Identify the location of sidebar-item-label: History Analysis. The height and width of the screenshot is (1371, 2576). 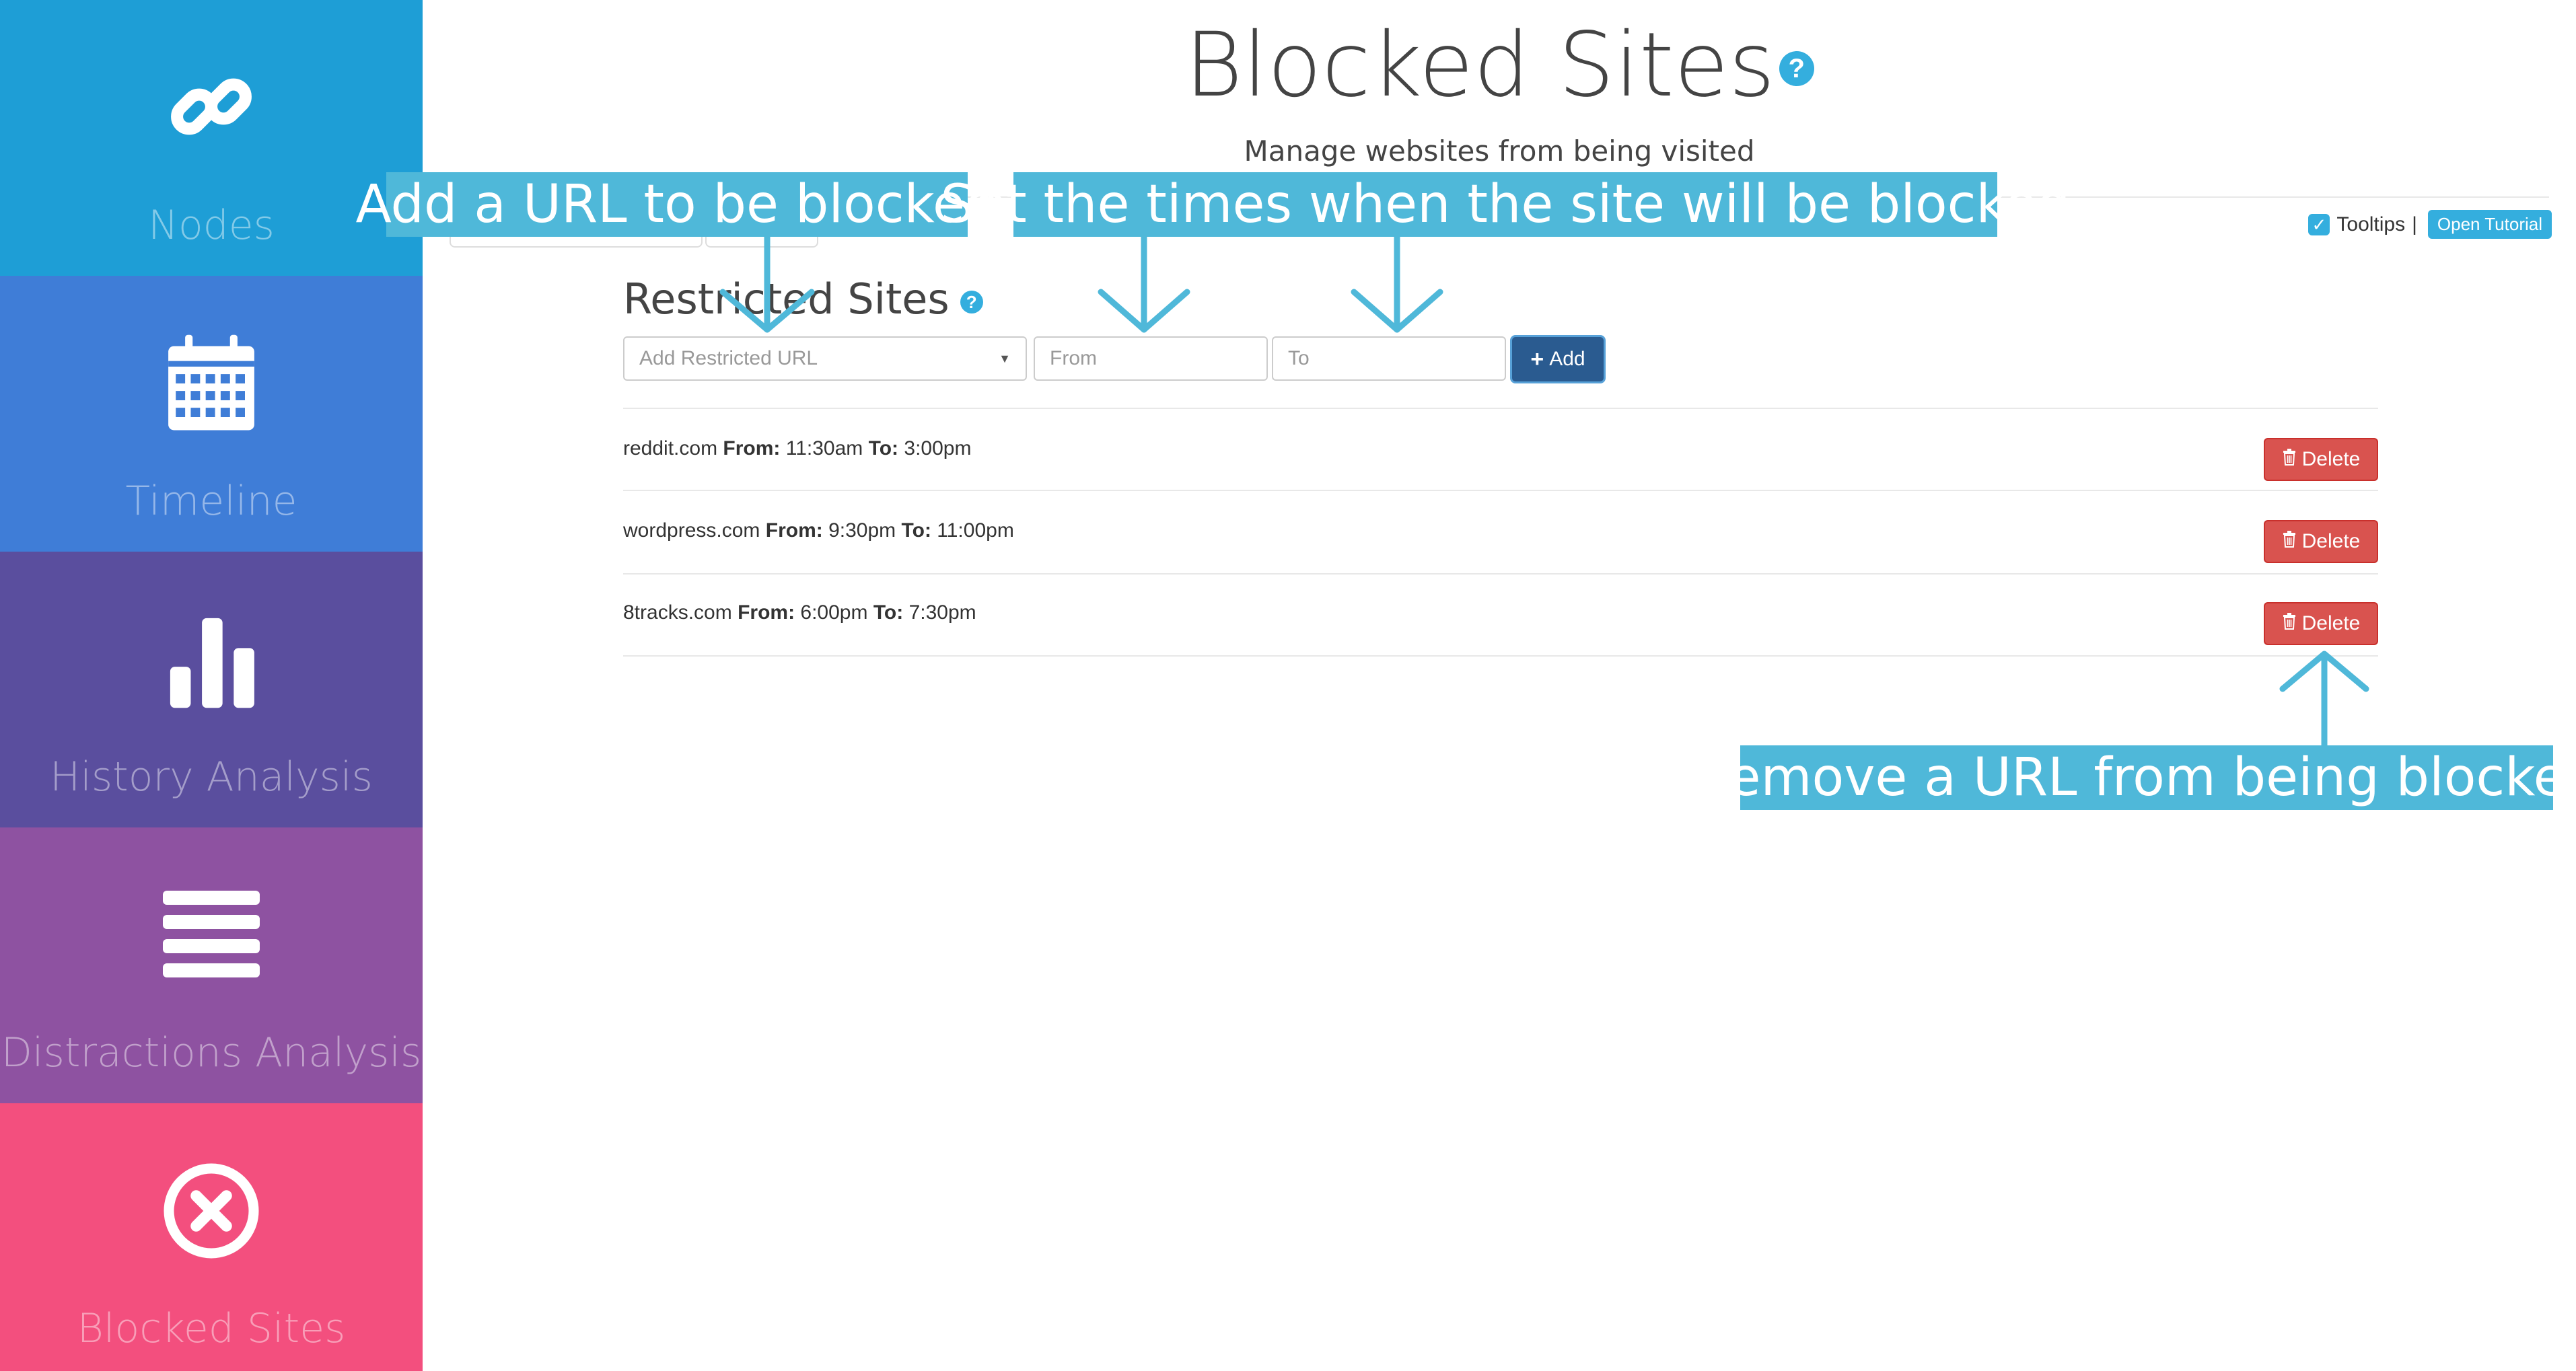
(211, 777).